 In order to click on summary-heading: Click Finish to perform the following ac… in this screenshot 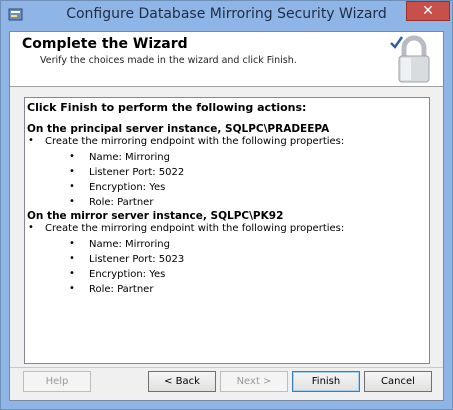, I will do `click(167, 107)`.